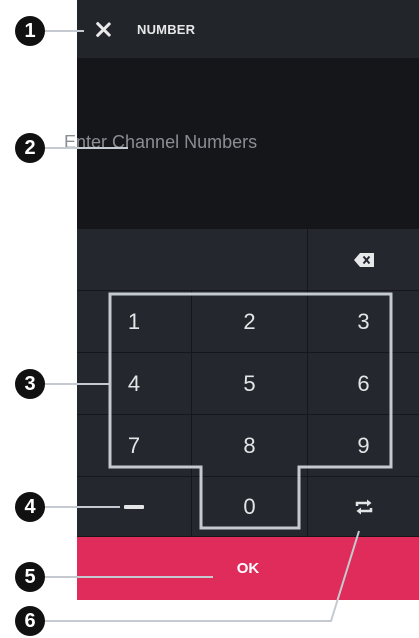 This screenshot has height=638, width=419. I want to click on keypad-row-4: 0, so click(248, 507).